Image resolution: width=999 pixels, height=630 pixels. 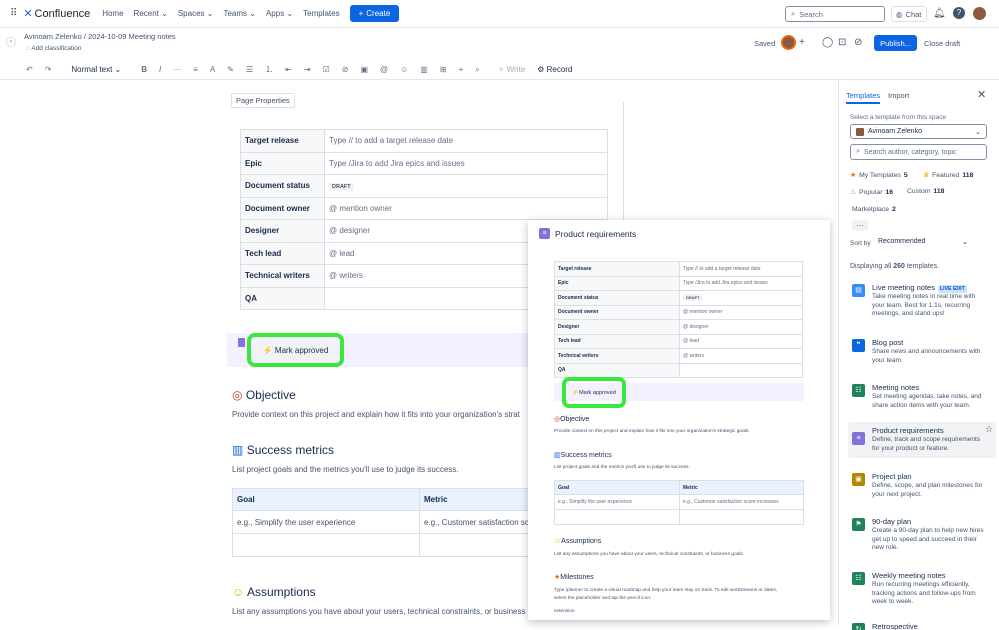 I want to click on record-button: ⚙ Record, so click(x=554, y=69).